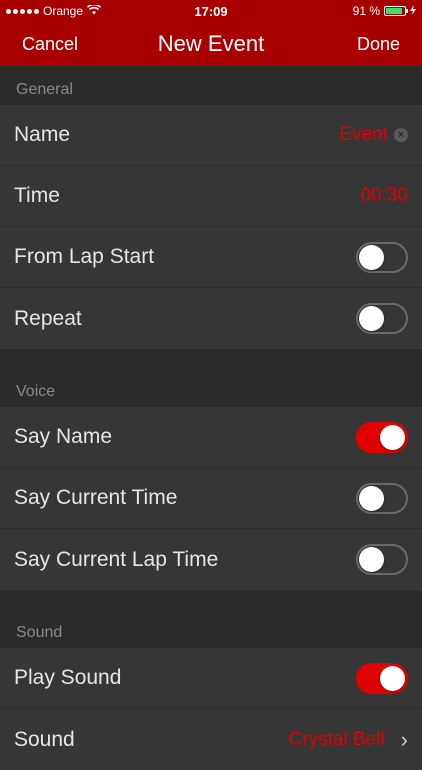 The width and height of the screenshot is (422, 770). What do you see at coordinates (382, 498) in the screenshot?
I see `say-current-time-toggle` at bounding box center [382, 498].